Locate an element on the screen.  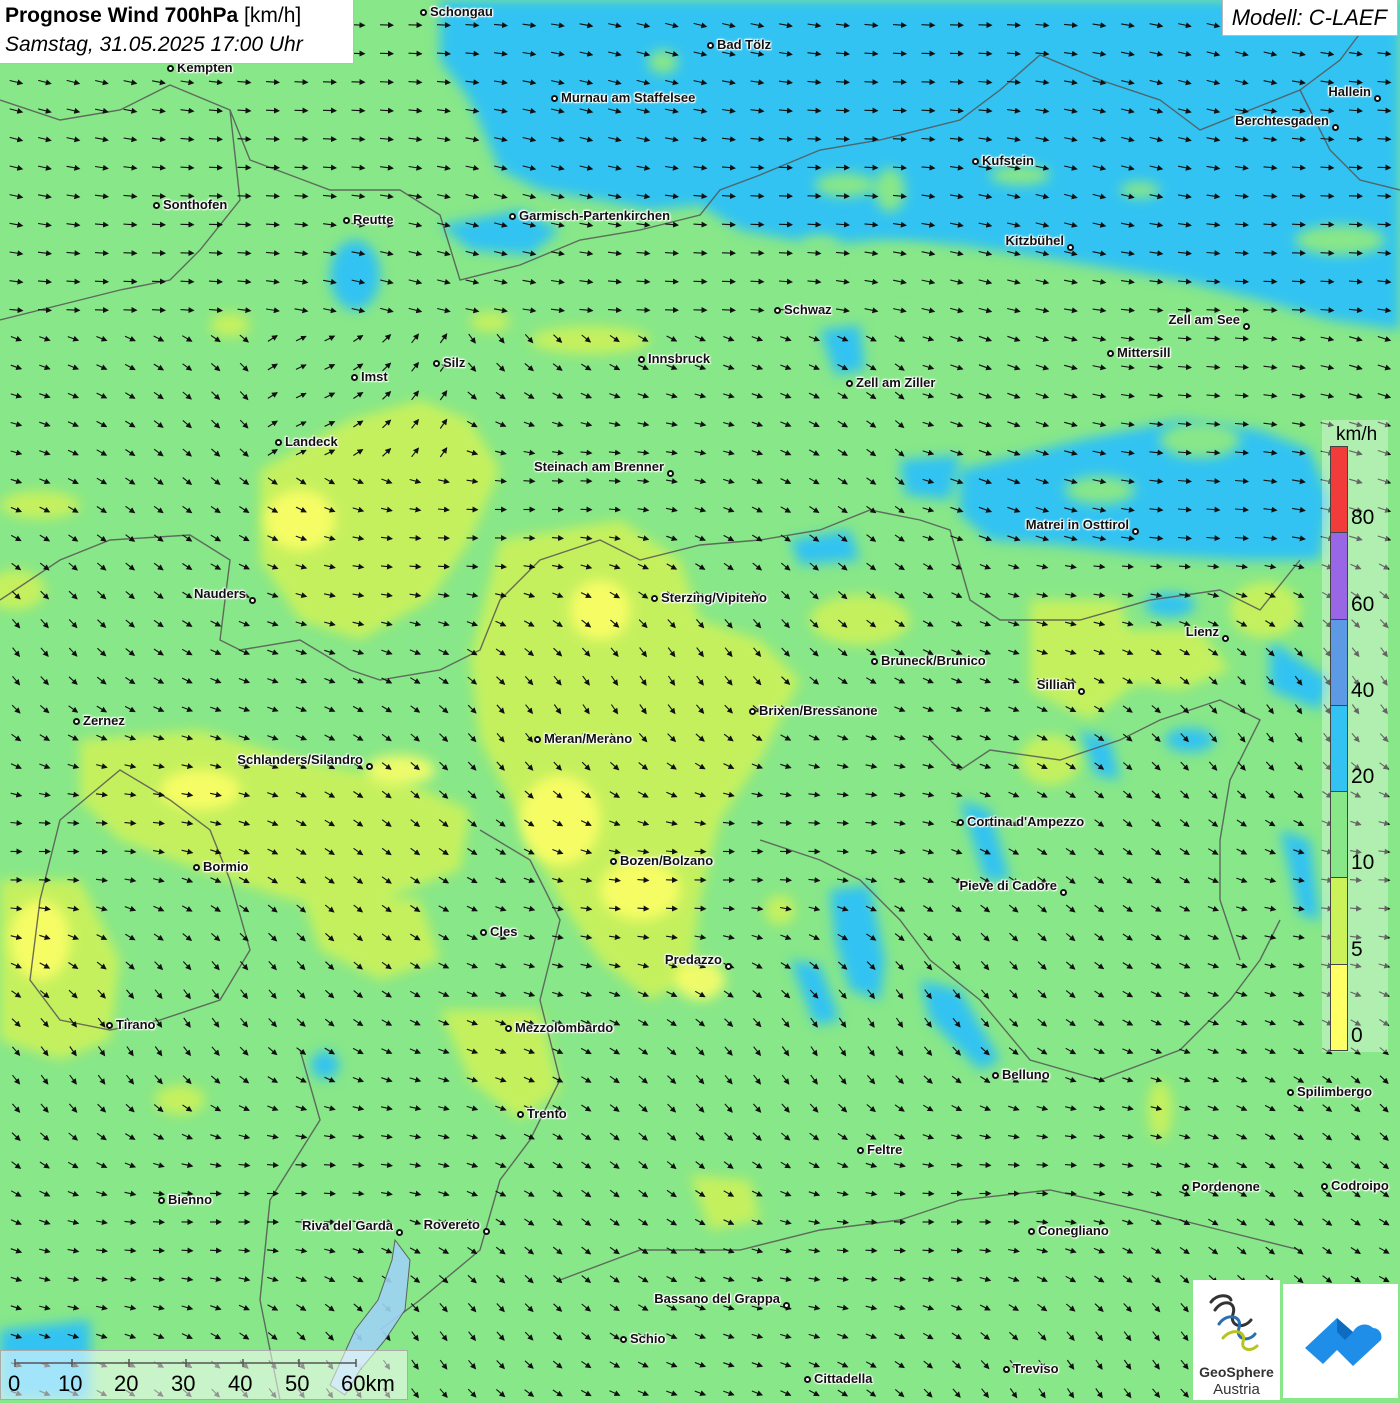
city-label: Tirano is located at coordinates (136, 1024).